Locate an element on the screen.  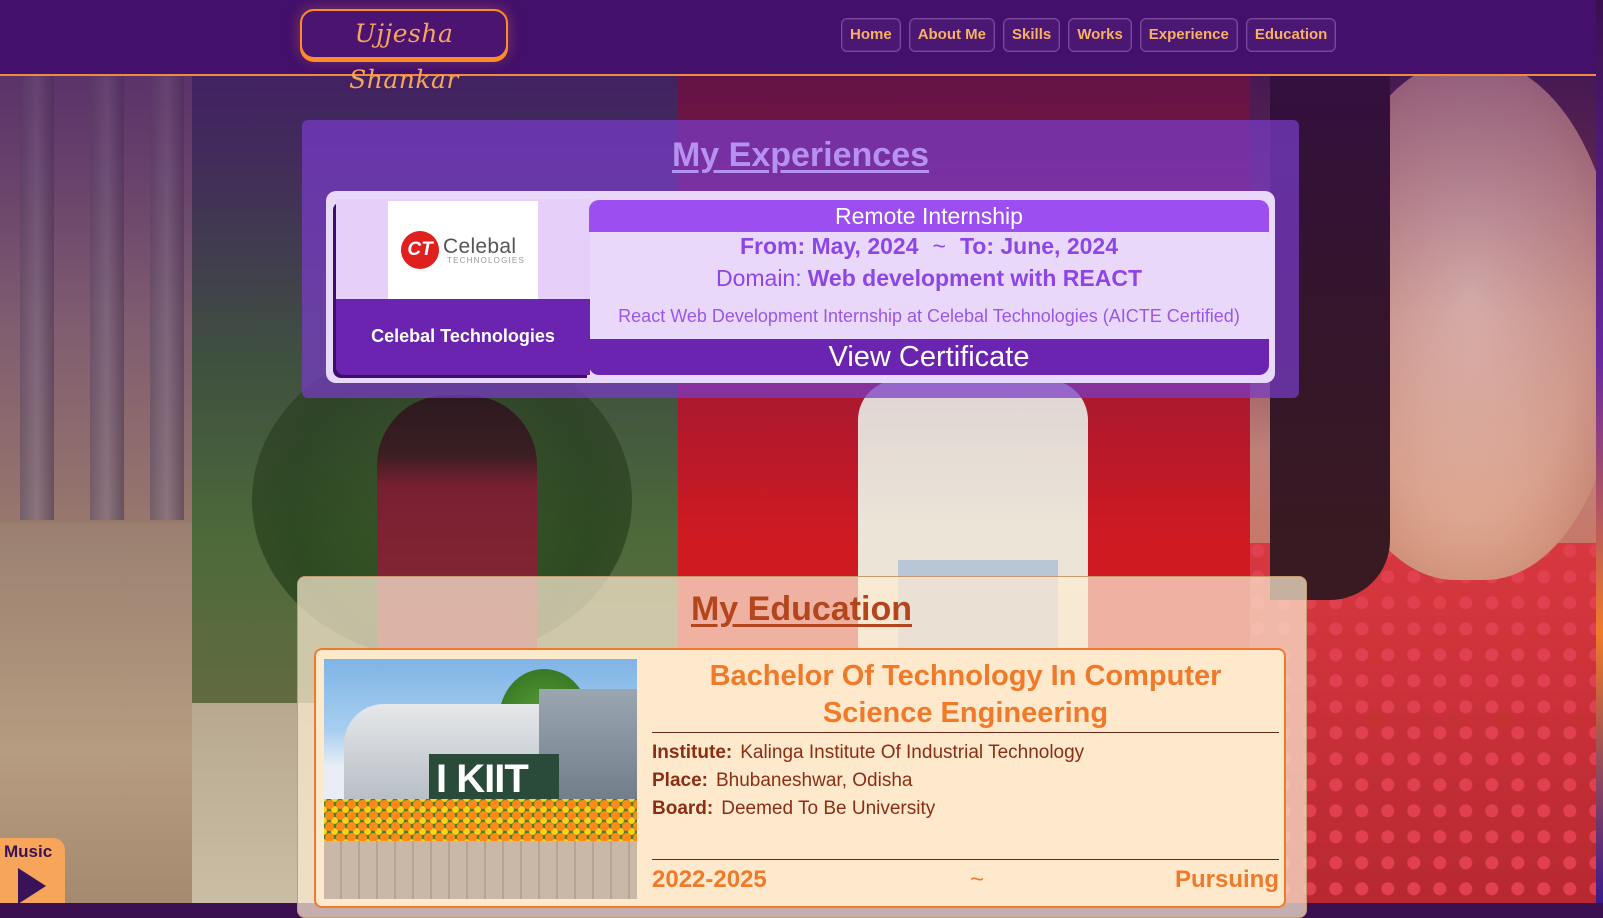
nav-skills: Skills is located at coordinates (1032, 35).